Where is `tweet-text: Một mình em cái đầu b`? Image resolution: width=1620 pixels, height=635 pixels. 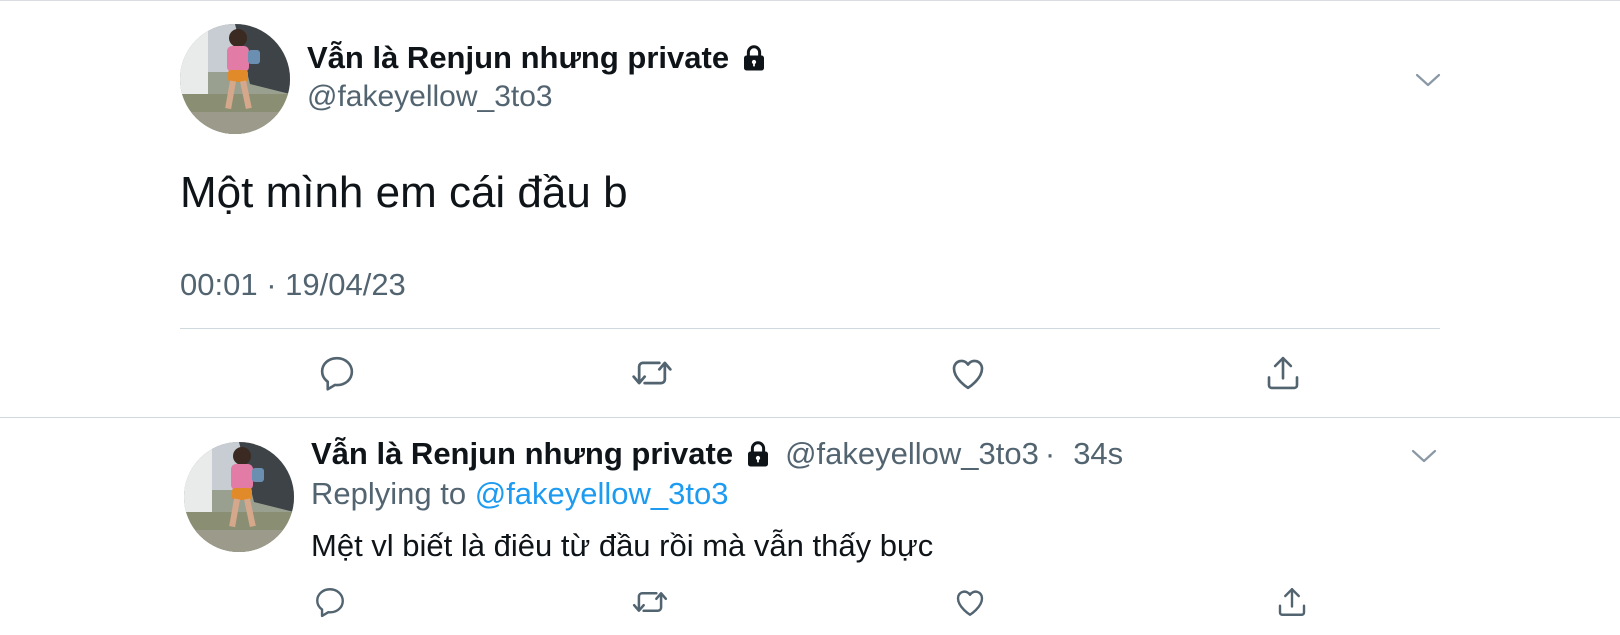 tweet-text: Một mình em cái đầu b is located at coordinates (404, 192).